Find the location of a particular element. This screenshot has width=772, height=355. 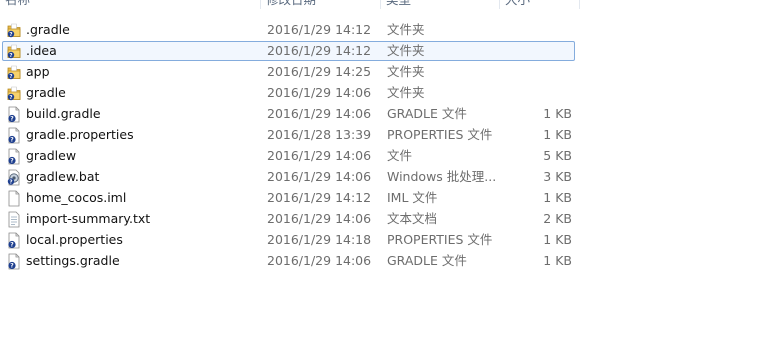

file-row: ? gradlew 2016/1/29 14:06 文件 5 KB is located at coordinates (288, 156).